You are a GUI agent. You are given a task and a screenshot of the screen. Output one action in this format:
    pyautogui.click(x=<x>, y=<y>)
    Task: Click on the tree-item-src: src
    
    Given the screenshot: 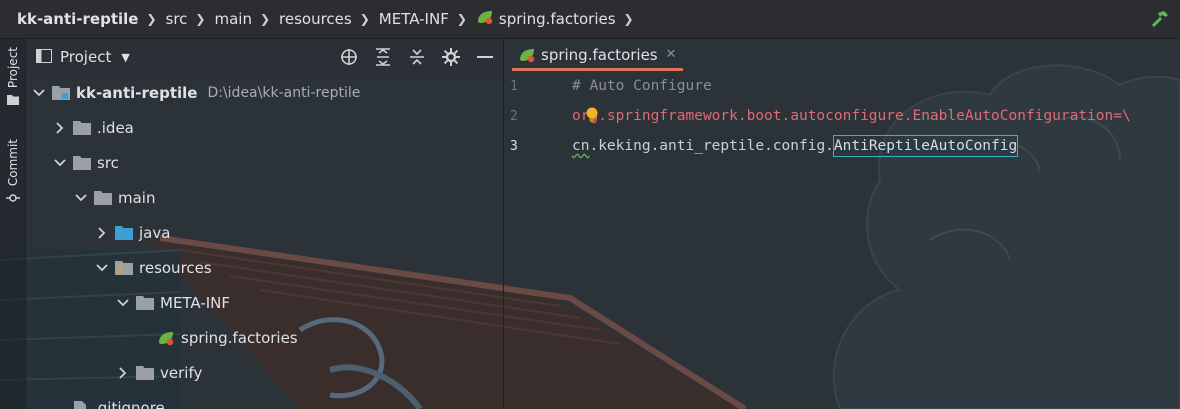 What is the action you would take?
    pyautogui.click(x=86, y=162)
    